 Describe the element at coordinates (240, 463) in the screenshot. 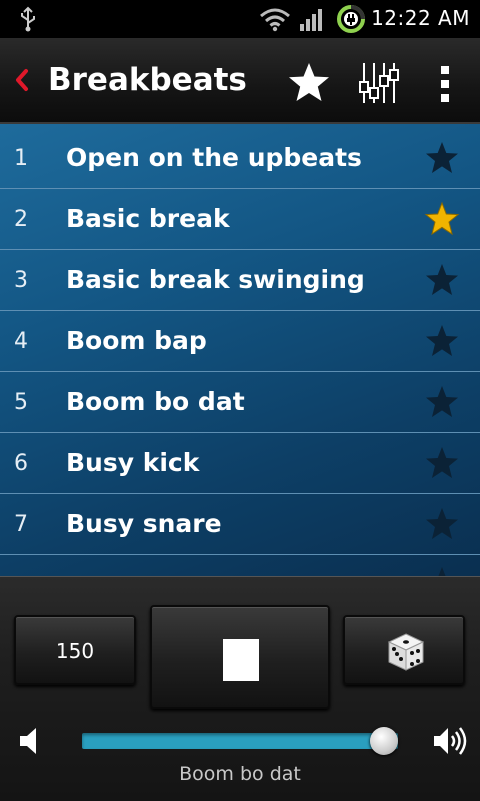

I see `list-item: 6 Busy kick` at that location.